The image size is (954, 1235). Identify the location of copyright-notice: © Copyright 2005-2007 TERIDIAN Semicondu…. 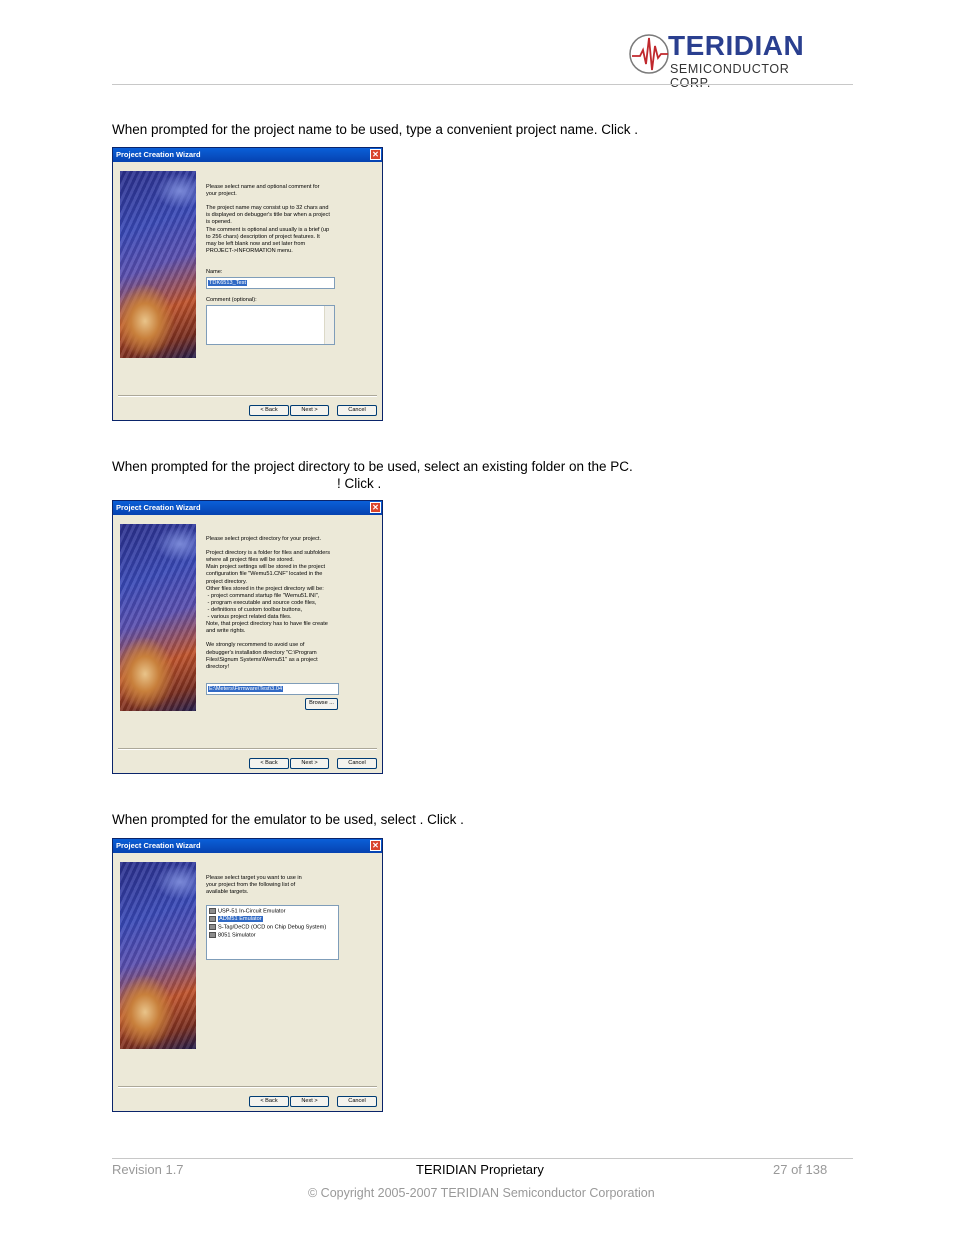
(481, 1193).